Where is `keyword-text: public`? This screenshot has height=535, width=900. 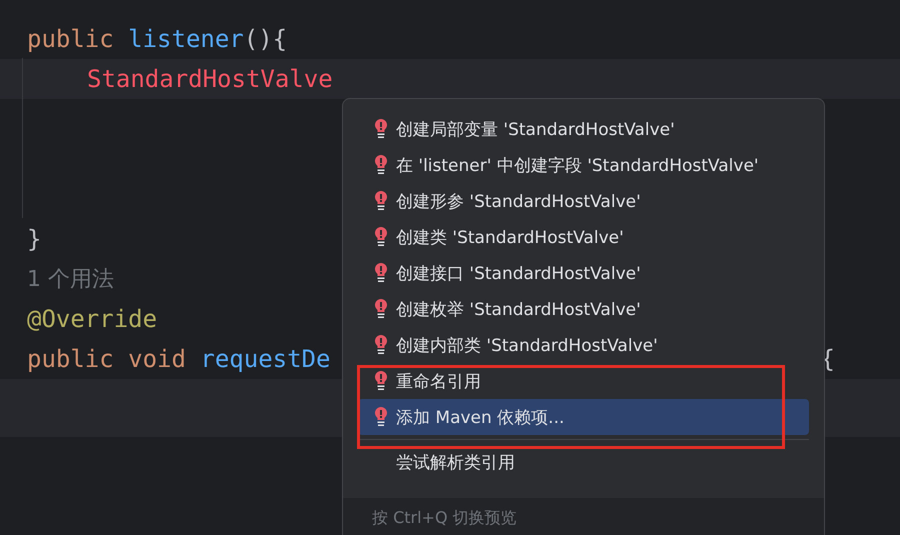 keyword-text: public is located at coordinates (71, 39).